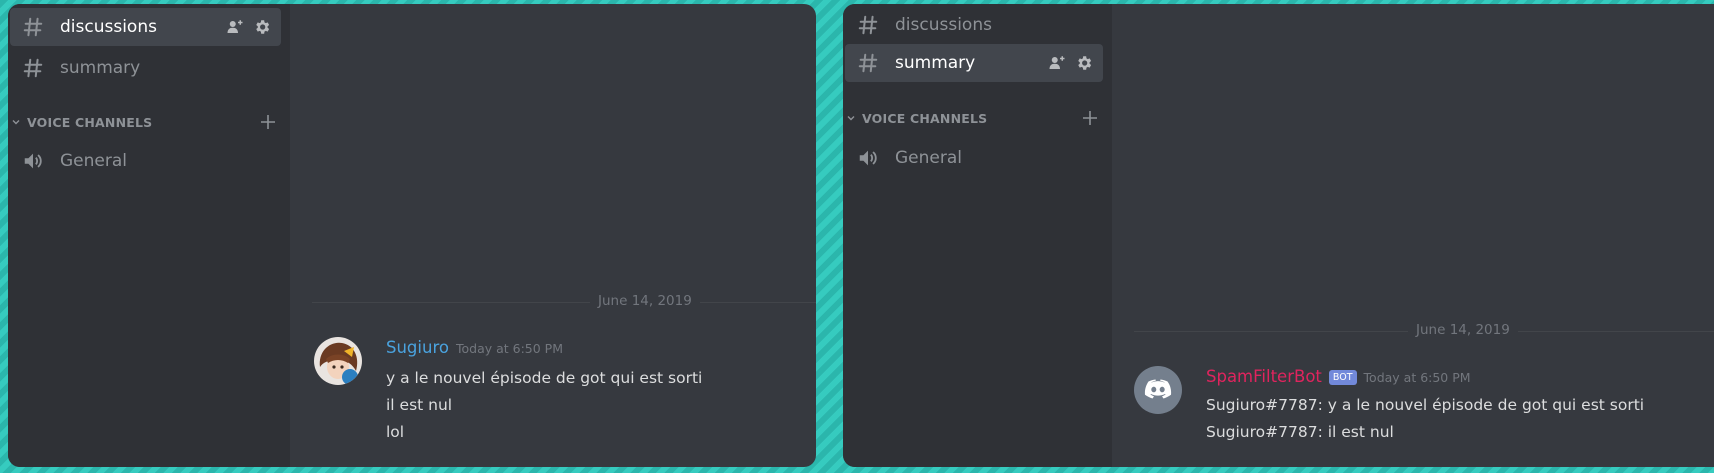  Describe the element at coordinates (417, 347) in the screenshot. I see `message-author: Sugiuro` at that location.